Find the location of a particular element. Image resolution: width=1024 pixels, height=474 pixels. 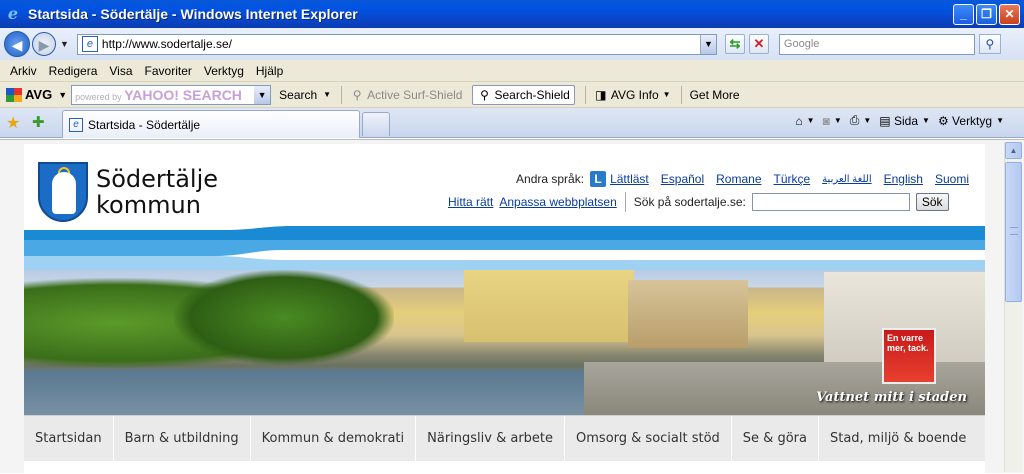

yahoo-dropdown-icon: ▼ is located at coordinates (262, 94).